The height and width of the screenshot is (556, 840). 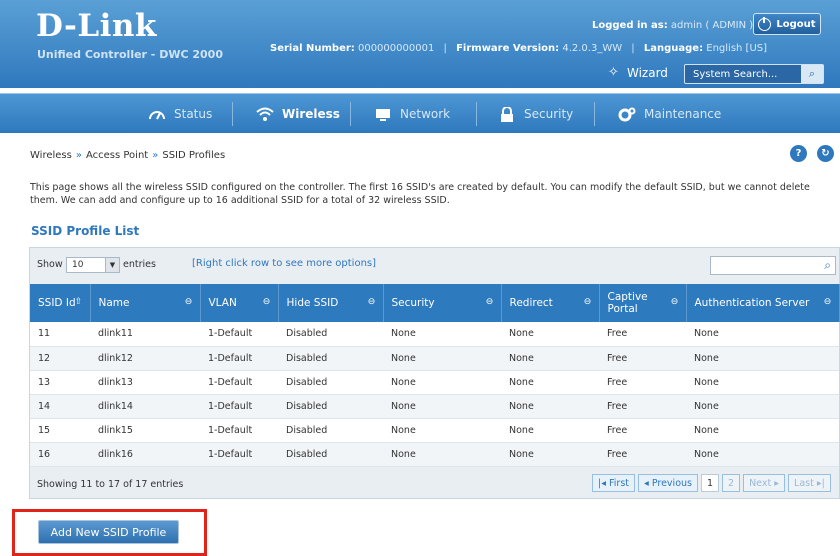 What do you see at coordinates (765, 23) in the screenshot?
I see `power-icon` at bounding box center [765, 23].